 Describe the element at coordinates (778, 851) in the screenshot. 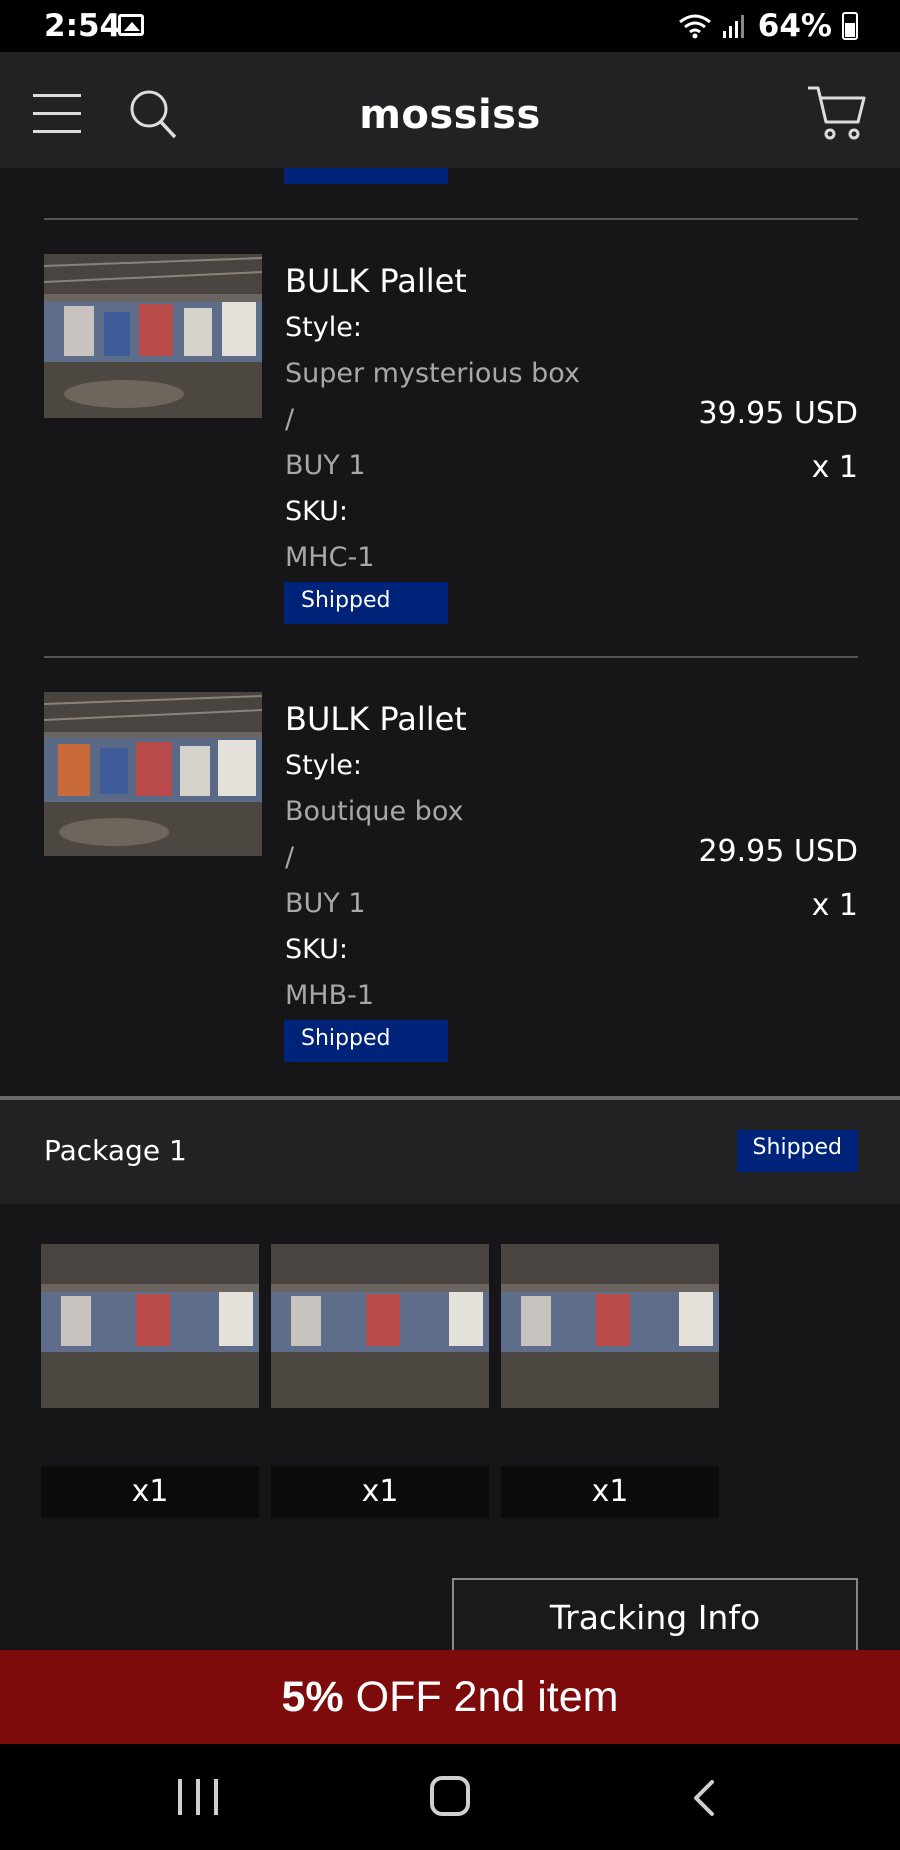

I see `item-price: 29.95 USD` at that location.